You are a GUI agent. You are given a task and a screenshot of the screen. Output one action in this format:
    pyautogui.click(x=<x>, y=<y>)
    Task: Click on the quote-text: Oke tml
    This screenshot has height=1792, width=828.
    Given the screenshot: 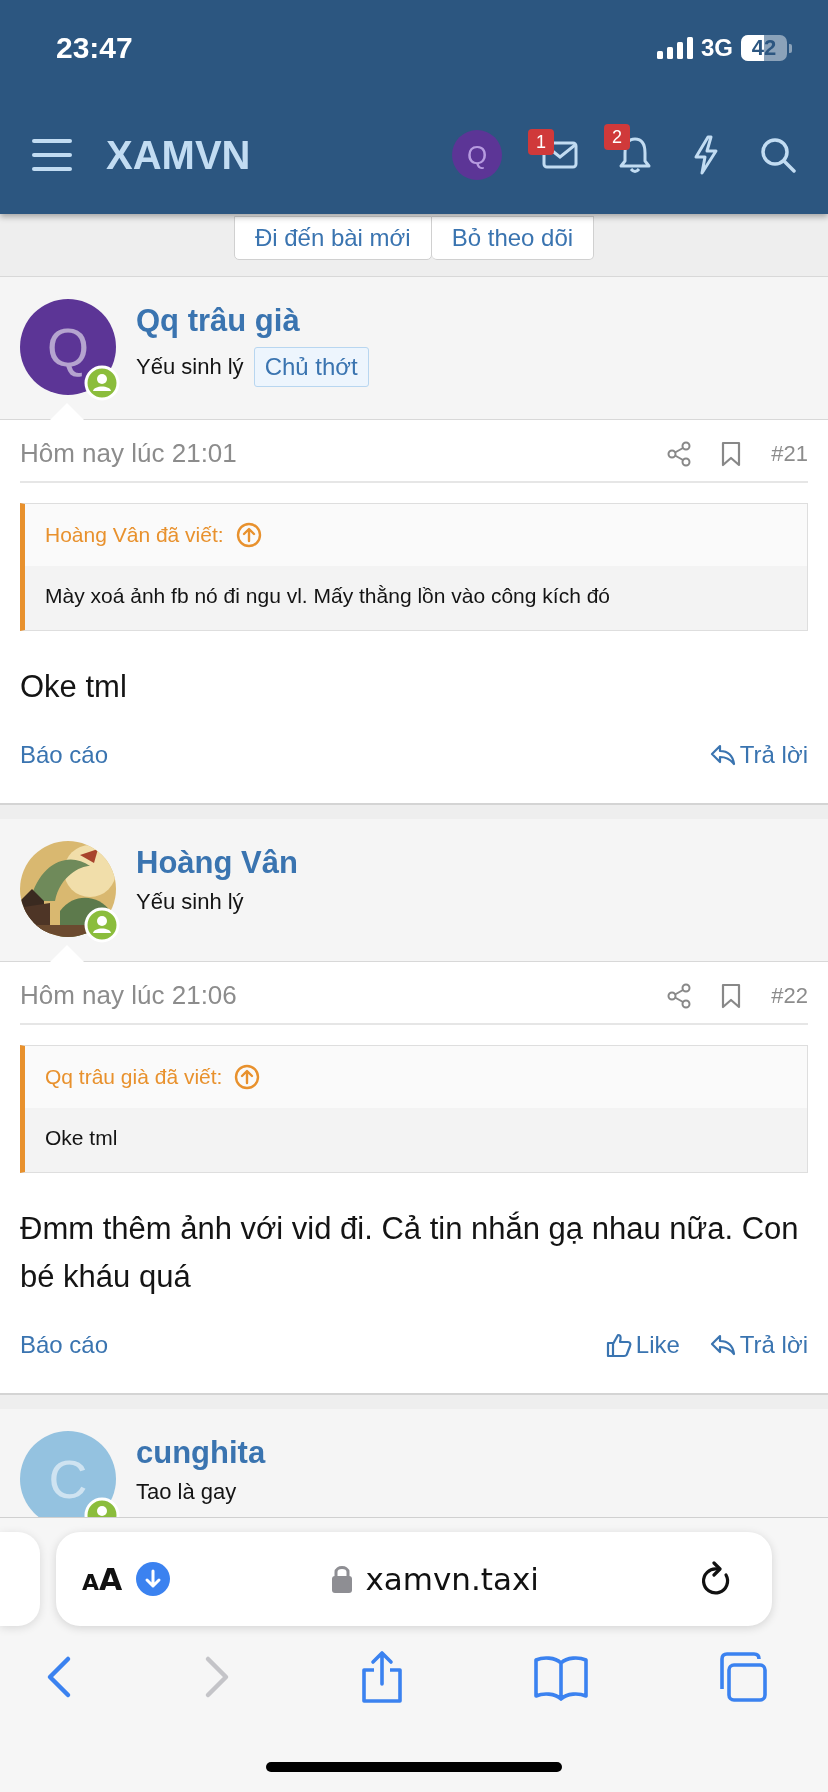 What is the action you would take?
    pyautogui.click(x=416, y=1140)
    